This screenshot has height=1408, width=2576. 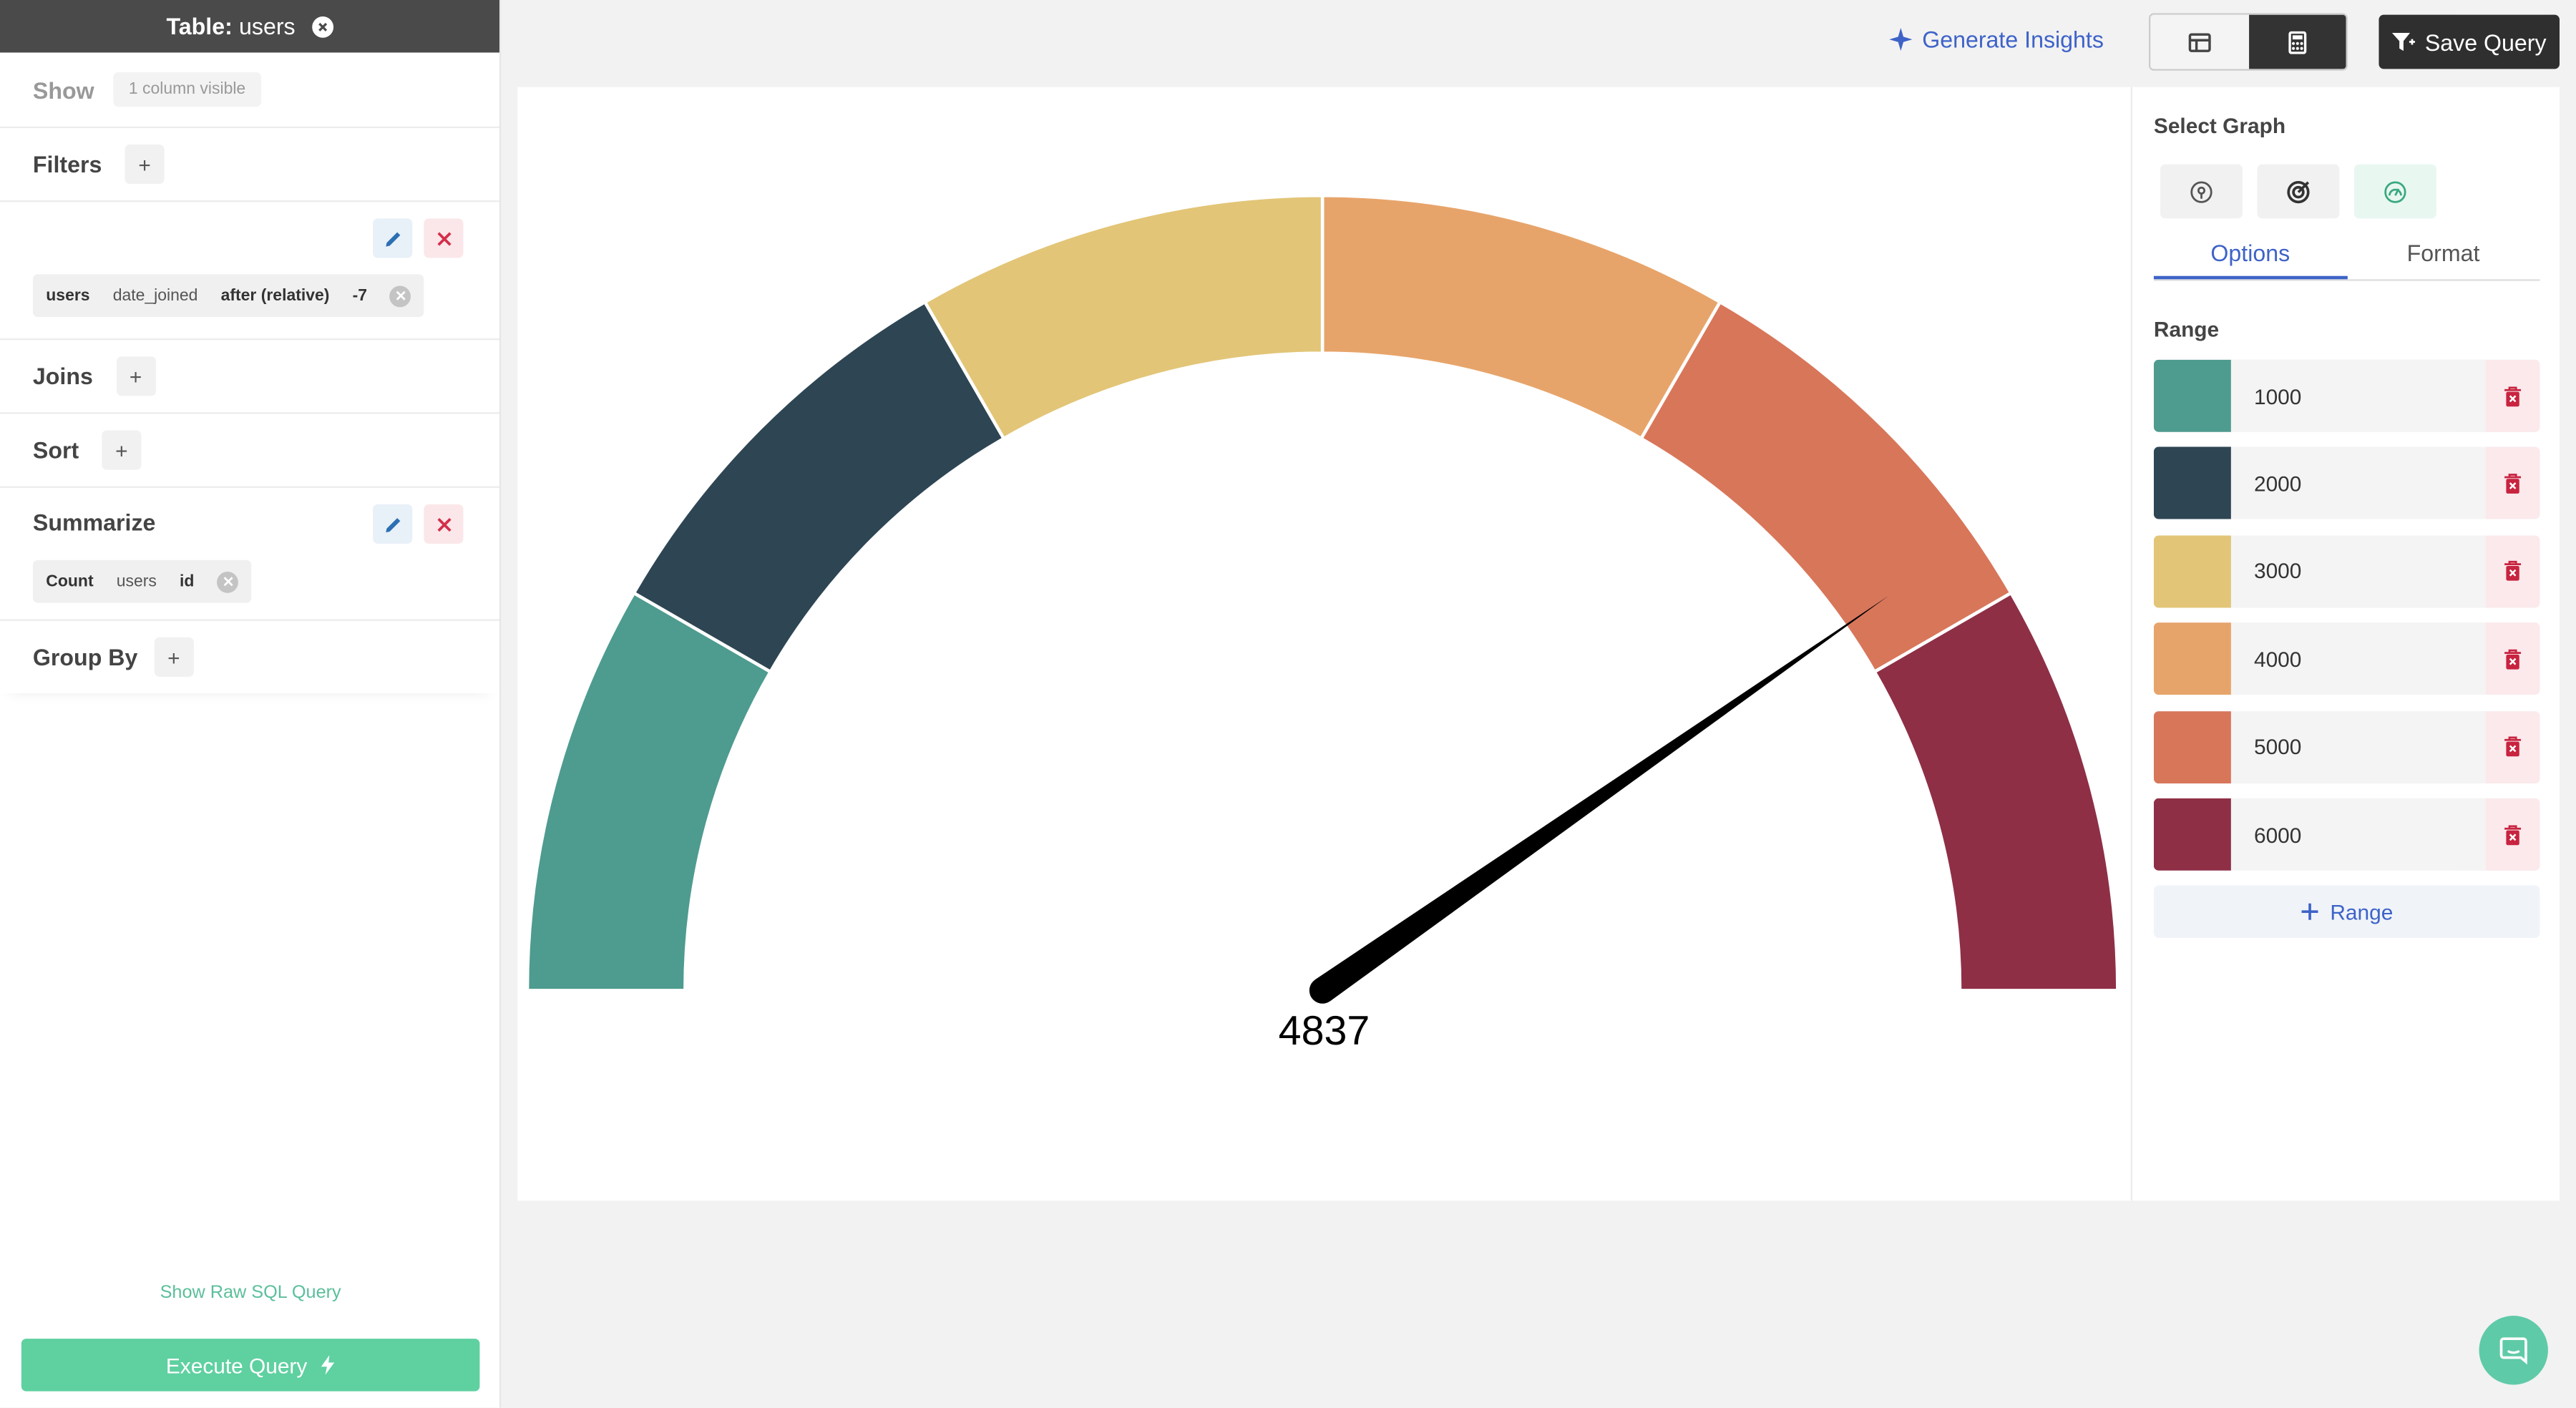 I want to click on remove-summarize-icon, so click(x=228, y=581).